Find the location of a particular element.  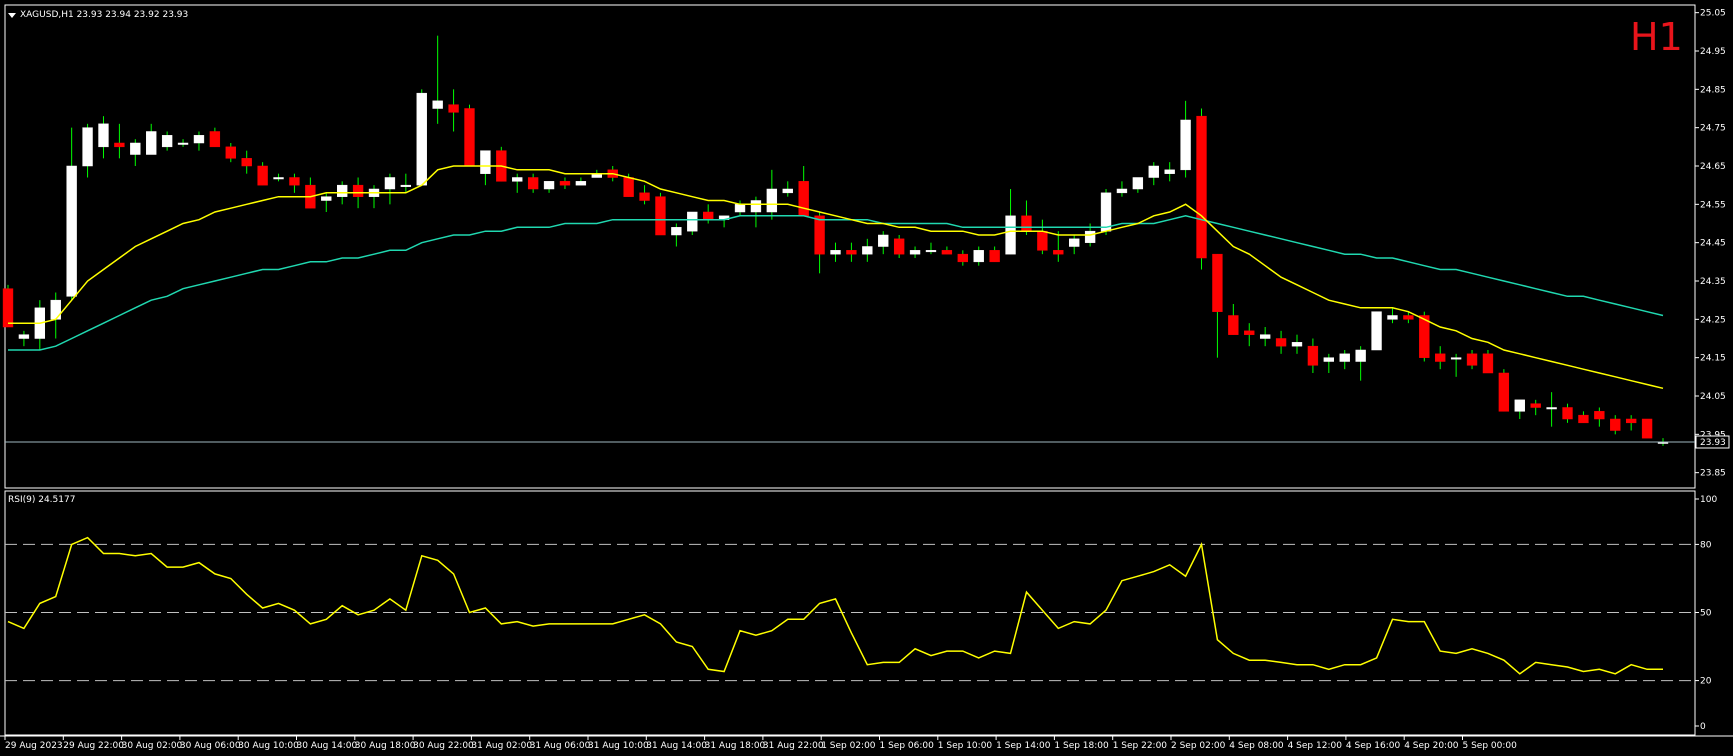

time-tick-label: 29 Aug 2023 is located at coordinates (34, 746).